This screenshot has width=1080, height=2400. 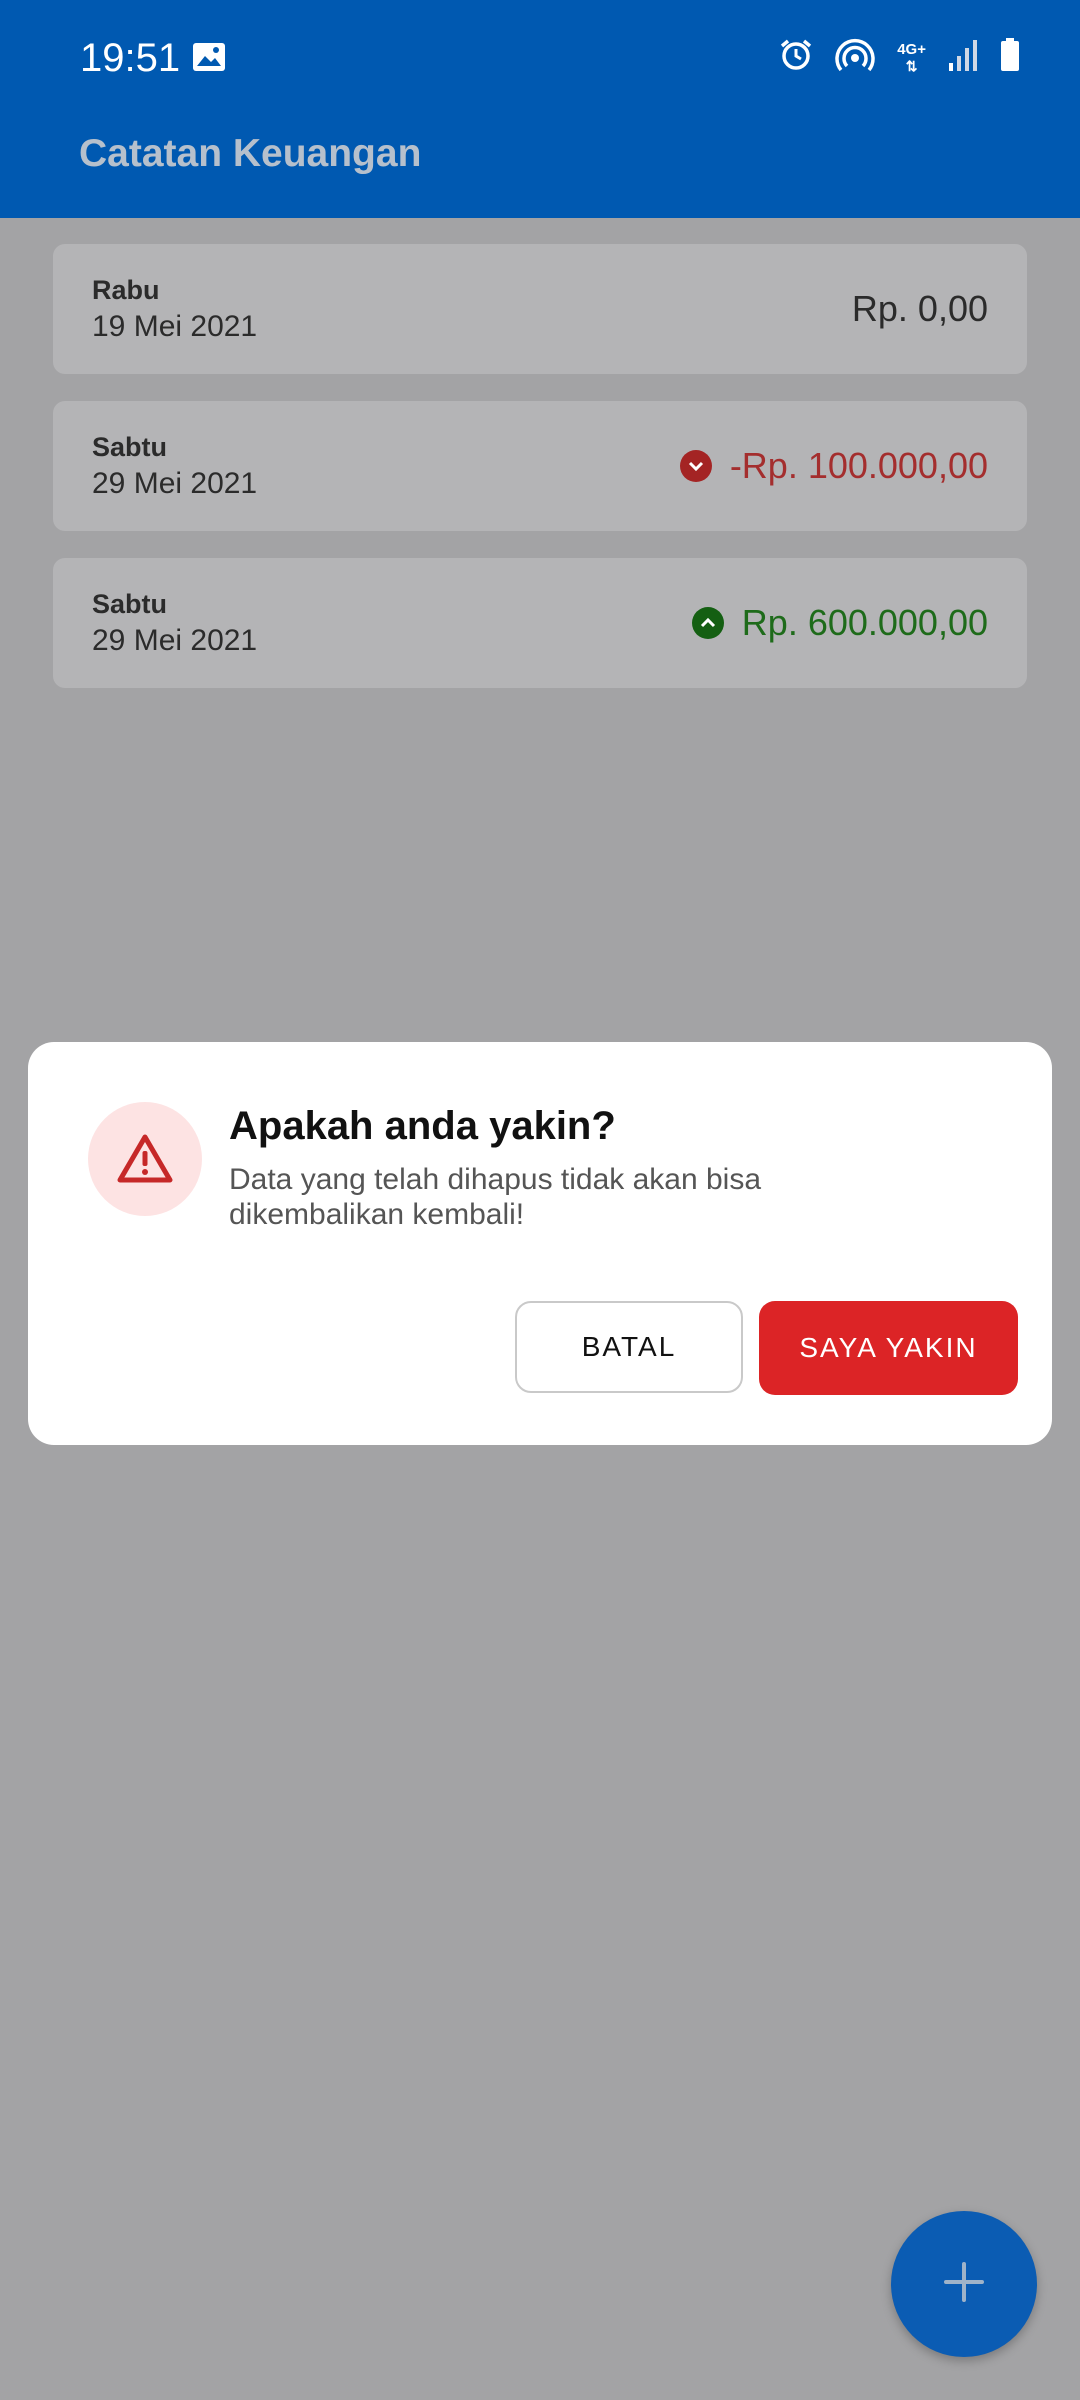 I want to click on warning-icon, so click(x=145, y=1159).